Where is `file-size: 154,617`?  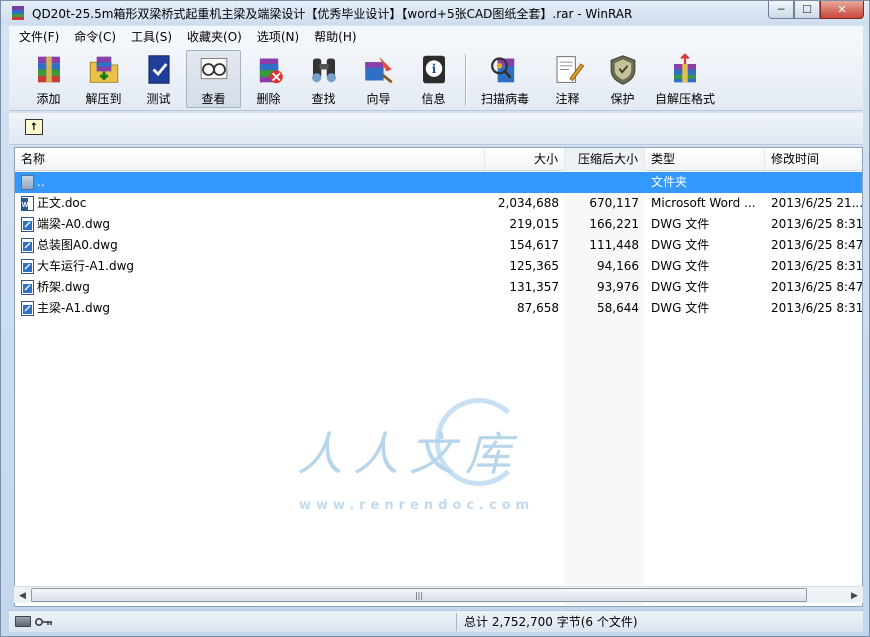 file-size: 154,617 is located at coordinates (534, 245).